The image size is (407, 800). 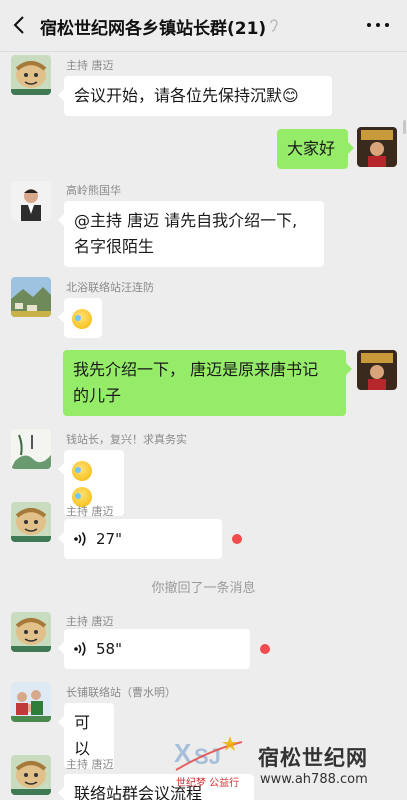 What do you see at coordinates (121, 692) in the screenshot?
I see `sender-name: 长铺联络站（曹水明）` at bounding box center [121, 692].